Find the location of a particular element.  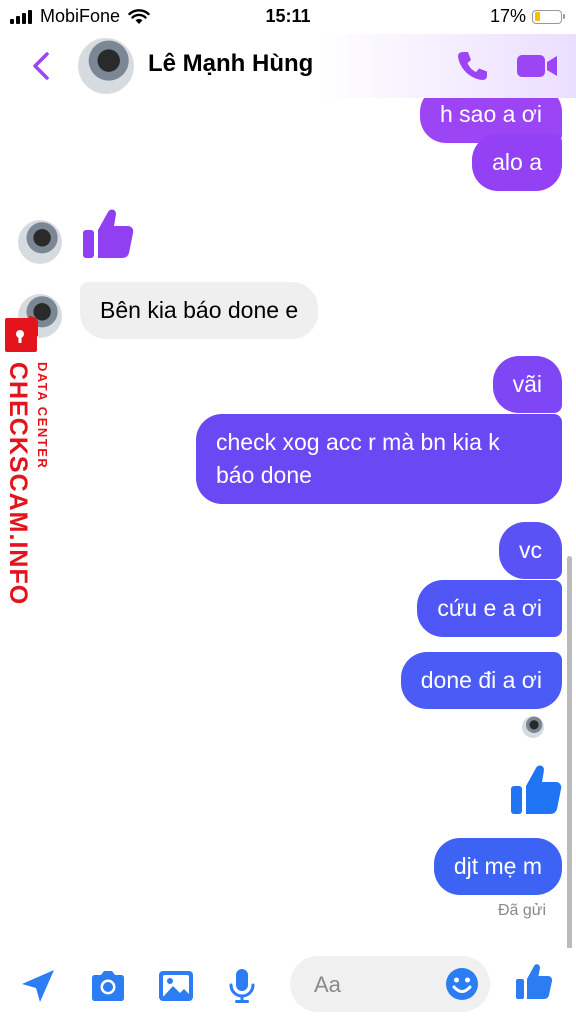

contact-name: Lê Mạnh Hùng is located at coordinates (230, 64).